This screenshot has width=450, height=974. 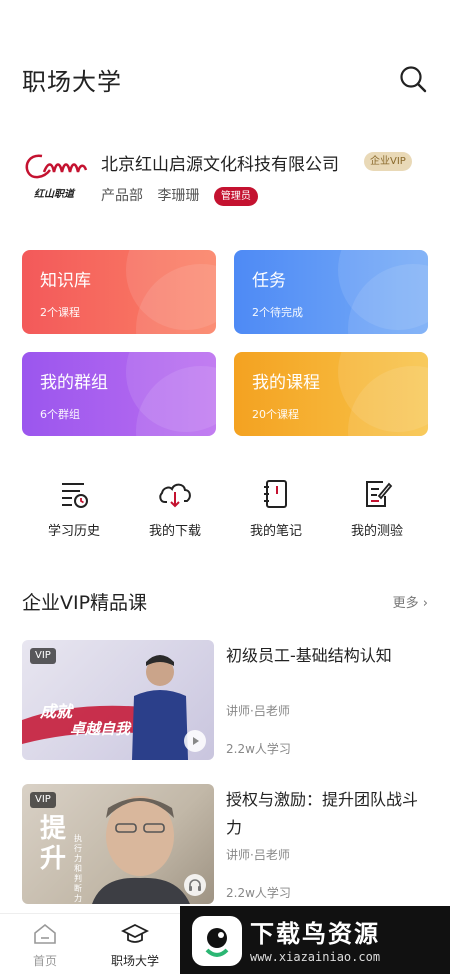 I want to click on card-title: 我的课程, so click(x=286, y=383).